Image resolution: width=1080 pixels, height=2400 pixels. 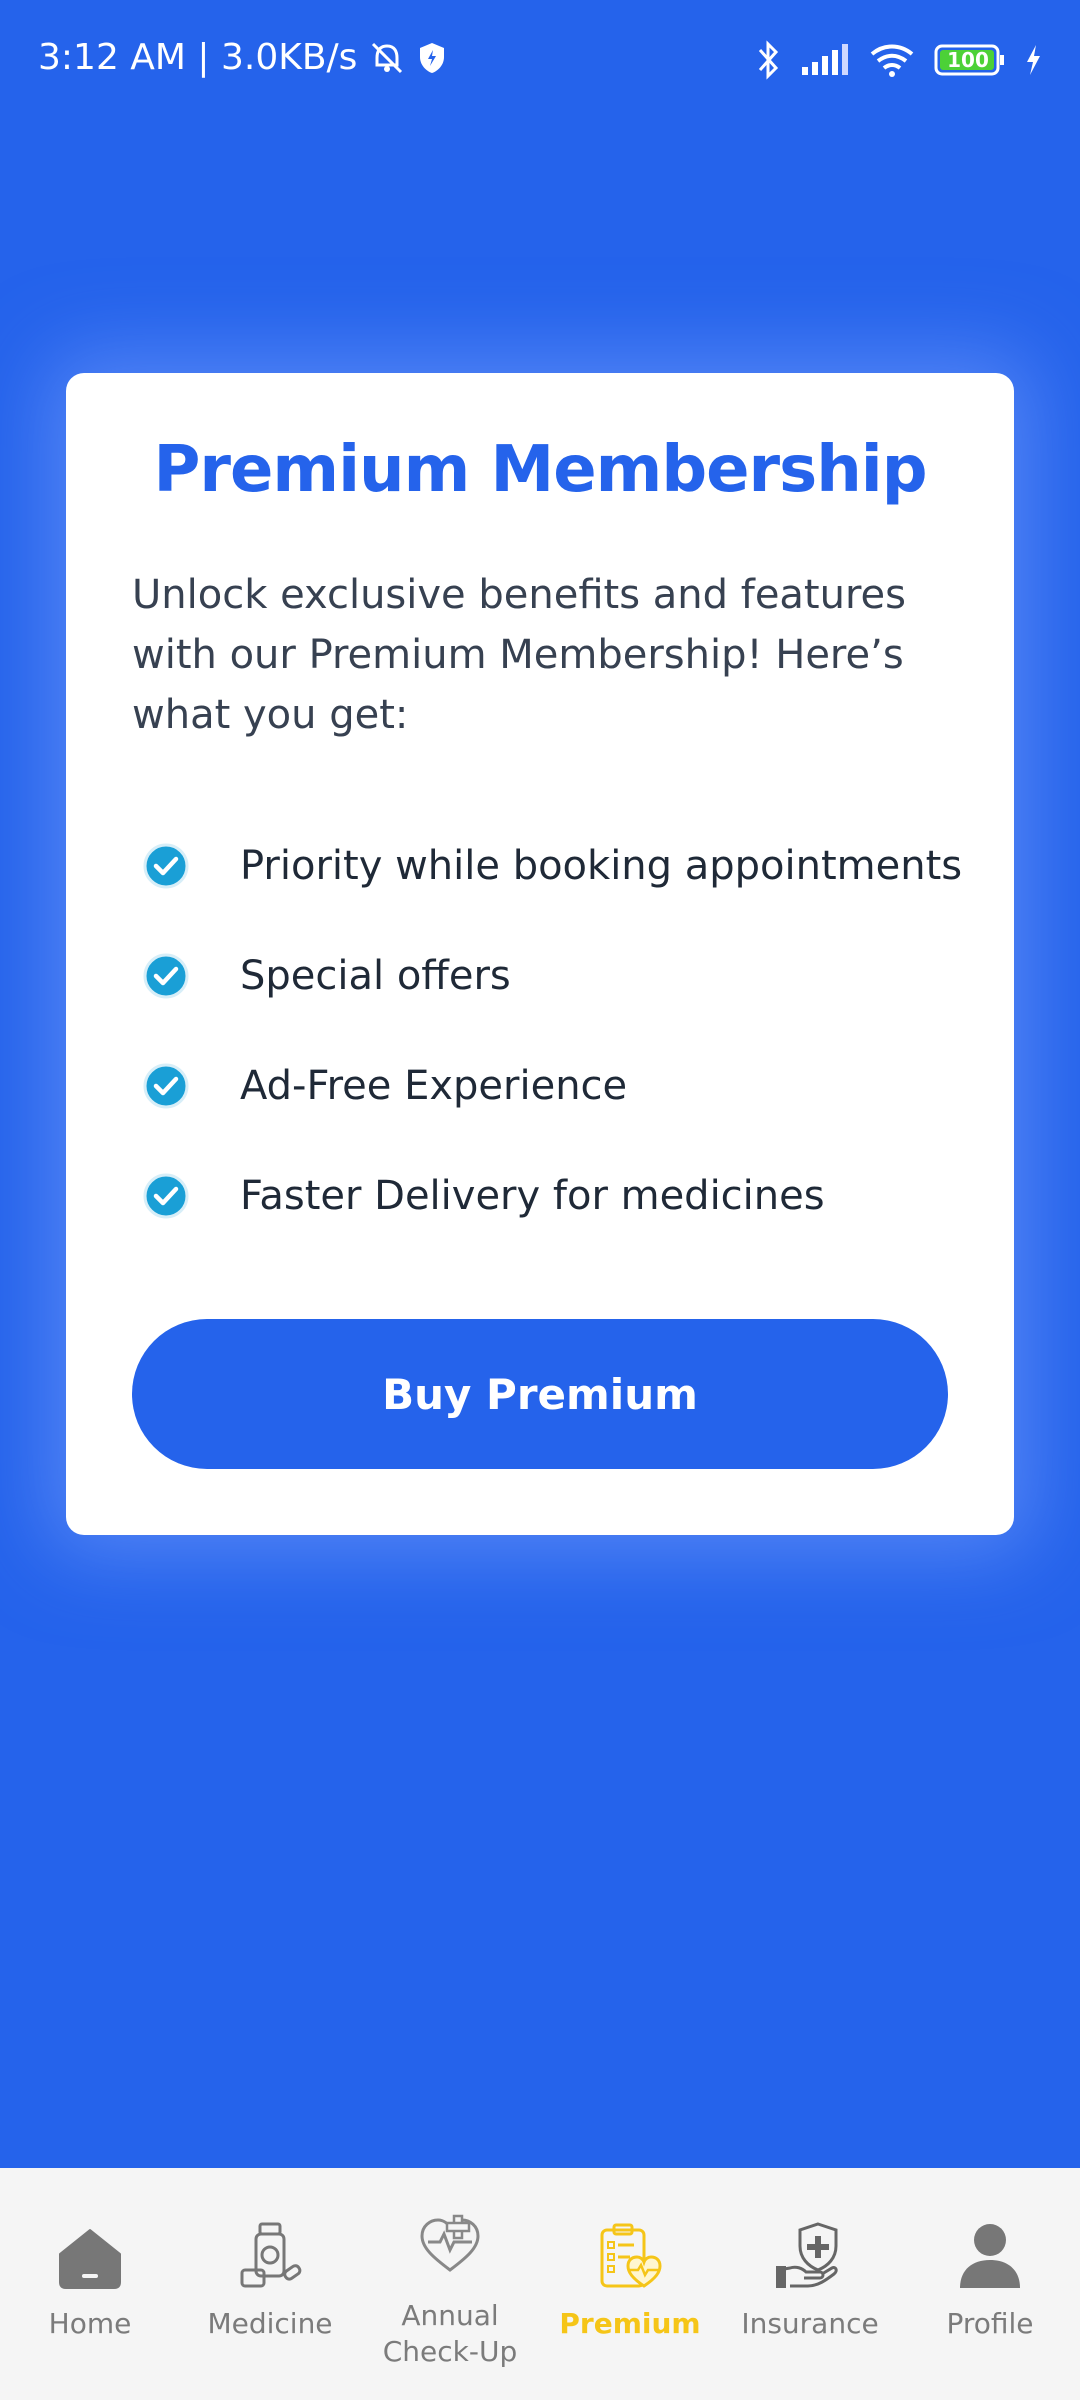 I want to click on battery-icon: 100, so click(x=970, y=60).